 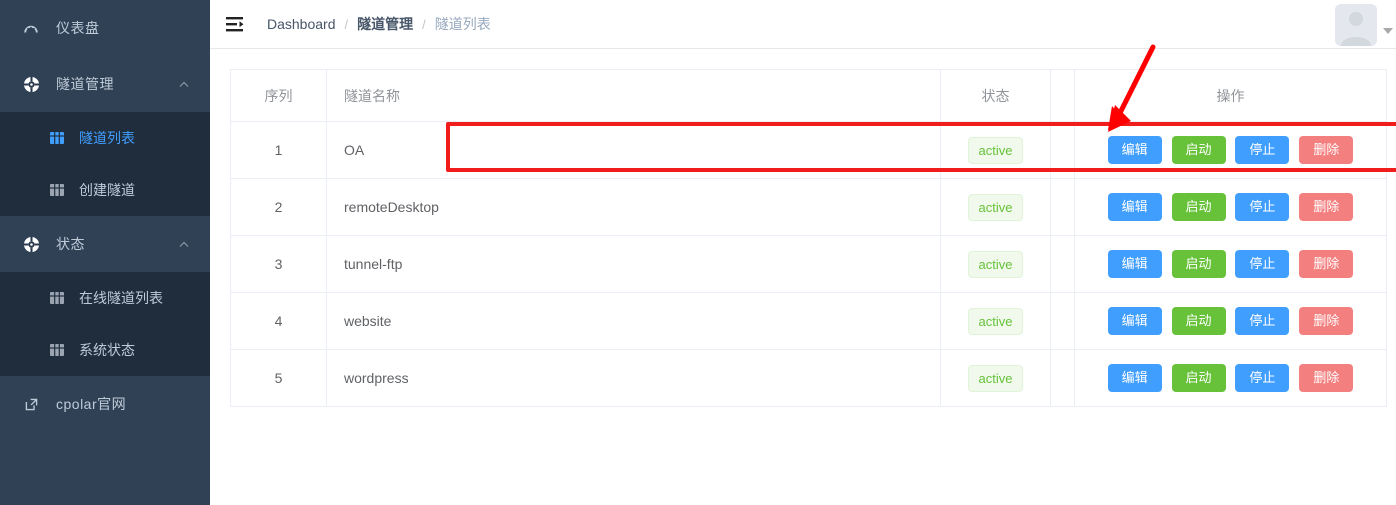 I want to click on table-header: 序列 隧道名称 状态 操作, so click(x=808, y=95).